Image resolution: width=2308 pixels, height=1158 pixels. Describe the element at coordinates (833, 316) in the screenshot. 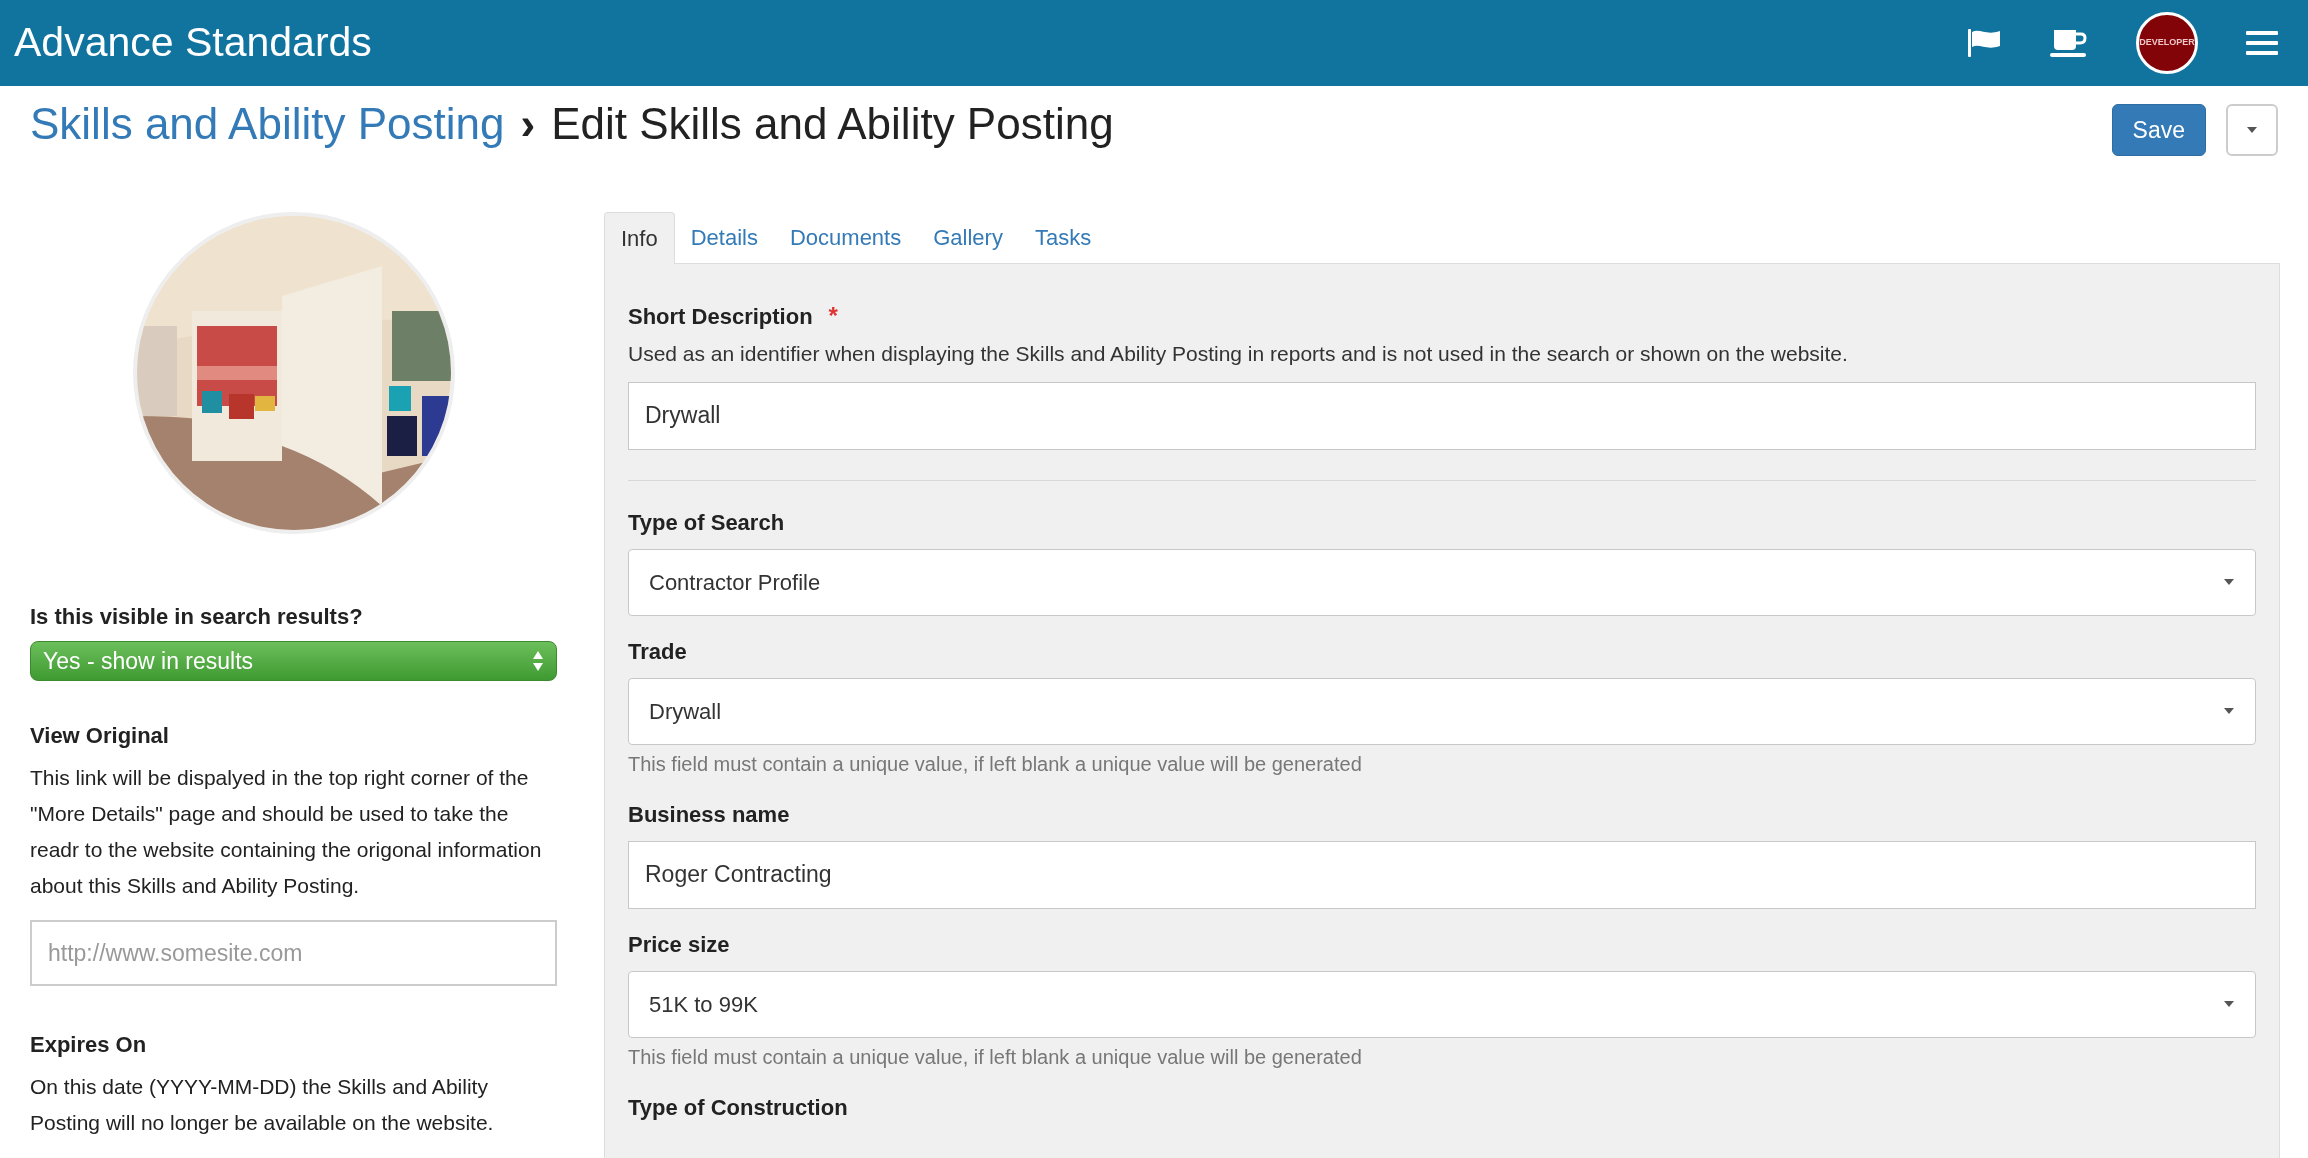

I see `required-mark: *` at that location.